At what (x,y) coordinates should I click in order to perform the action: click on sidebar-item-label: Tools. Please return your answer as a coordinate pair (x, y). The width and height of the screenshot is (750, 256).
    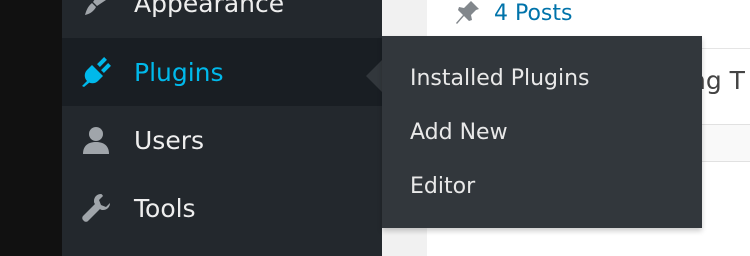
    Looking at the image, I should click on (165, 208).